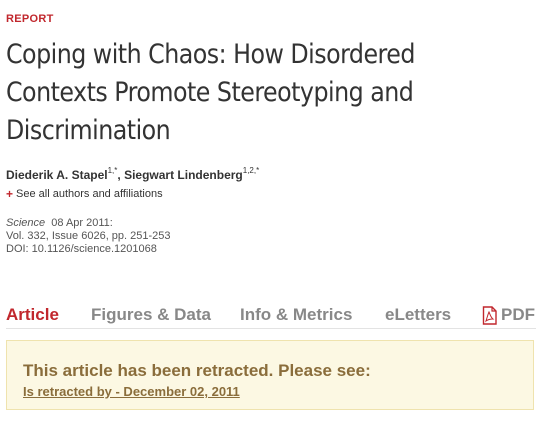  I want to click on plus-icon: +, so click(10, 194).